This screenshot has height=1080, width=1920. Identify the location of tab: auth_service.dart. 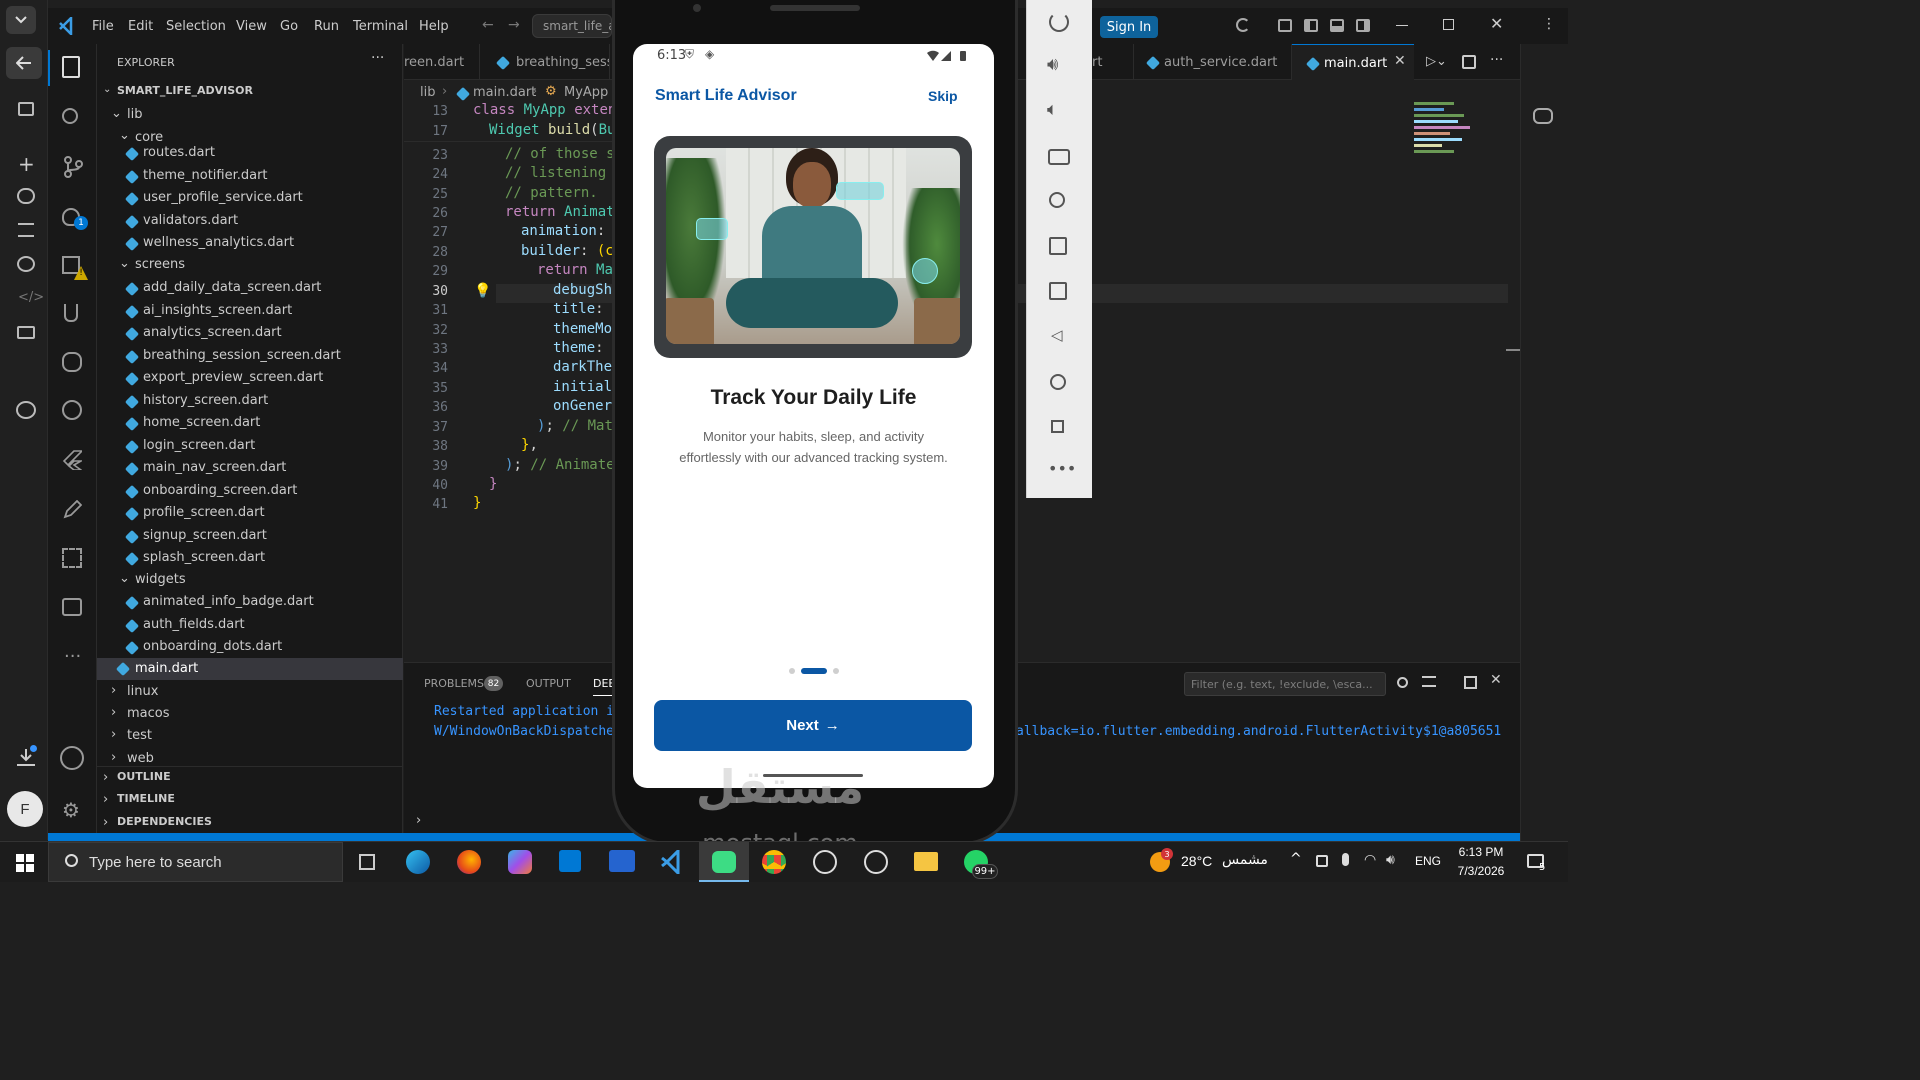
(1213, 62).